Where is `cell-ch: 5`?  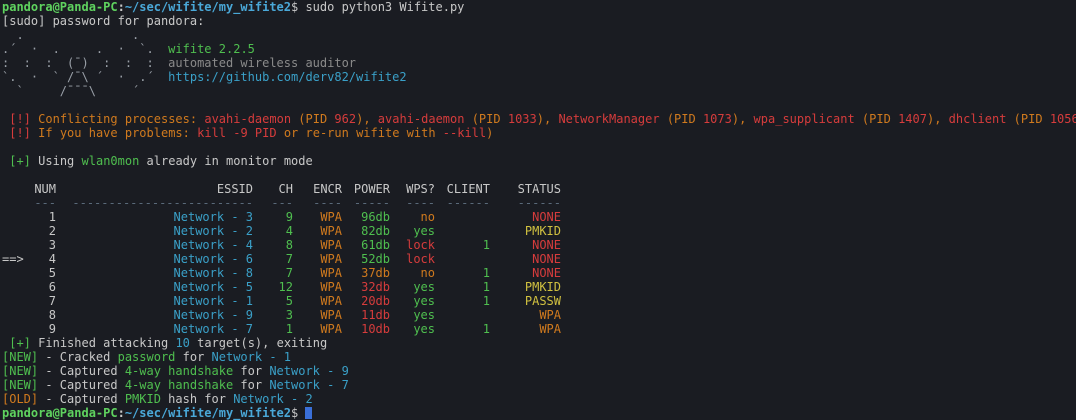 cell-ch: 5 is located at coordinates (289, 301).